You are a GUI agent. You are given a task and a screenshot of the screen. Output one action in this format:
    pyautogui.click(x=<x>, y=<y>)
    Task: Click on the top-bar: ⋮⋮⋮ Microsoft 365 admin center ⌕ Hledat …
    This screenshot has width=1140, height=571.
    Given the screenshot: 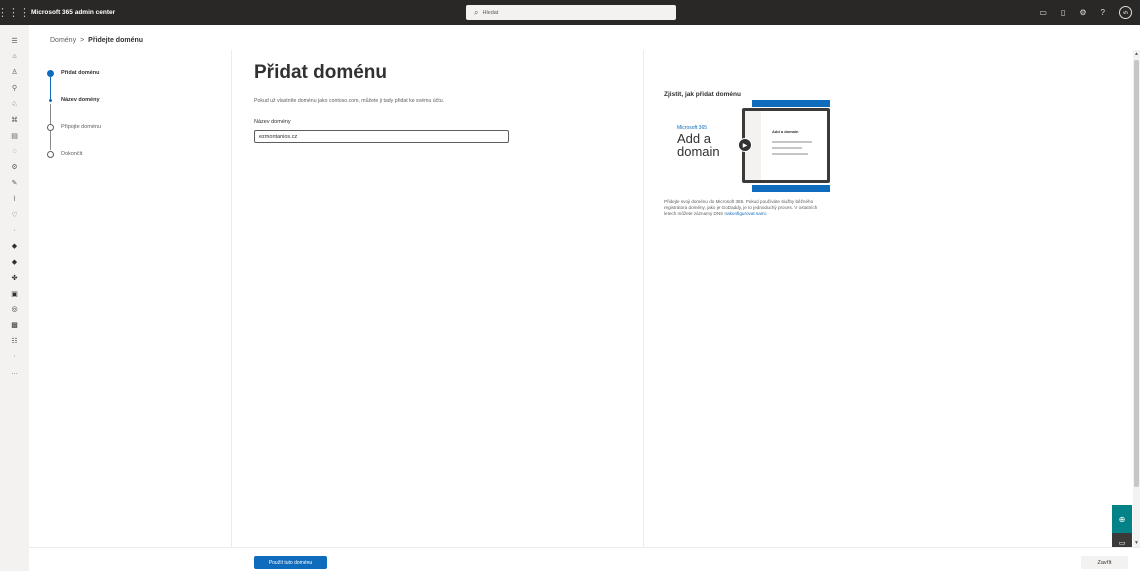 What is the action you would take?
    pyautogui.click(x=570, y=12)
    